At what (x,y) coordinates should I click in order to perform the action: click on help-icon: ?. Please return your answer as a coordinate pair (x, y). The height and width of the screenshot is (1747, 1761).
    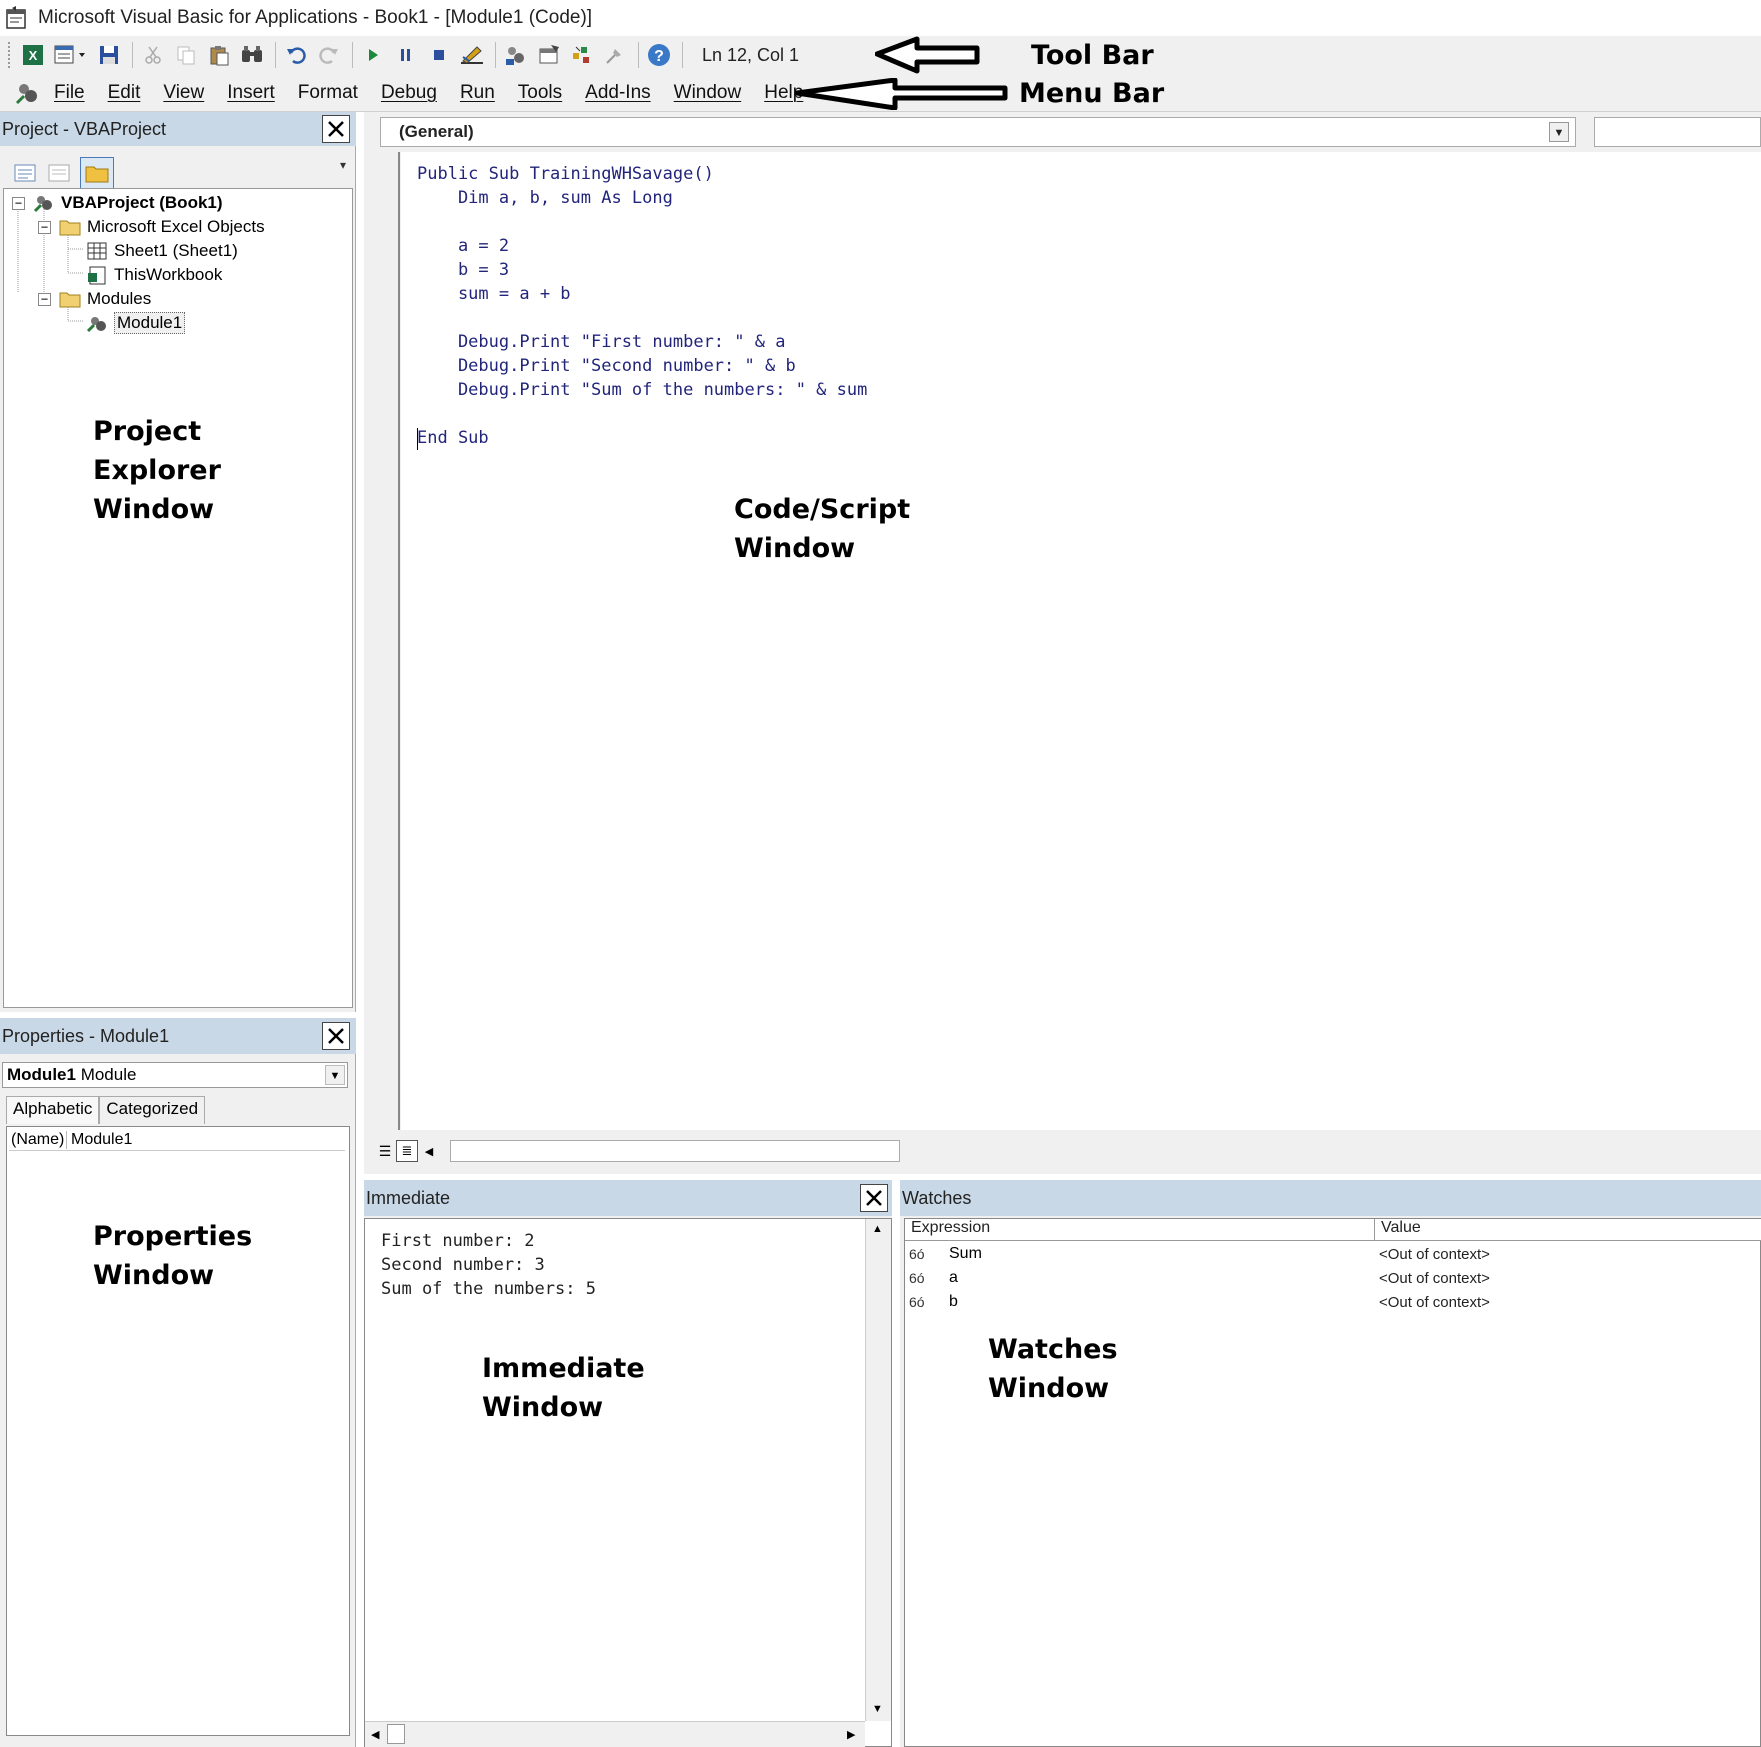
    Looking at the image, I should click on (659, 55).